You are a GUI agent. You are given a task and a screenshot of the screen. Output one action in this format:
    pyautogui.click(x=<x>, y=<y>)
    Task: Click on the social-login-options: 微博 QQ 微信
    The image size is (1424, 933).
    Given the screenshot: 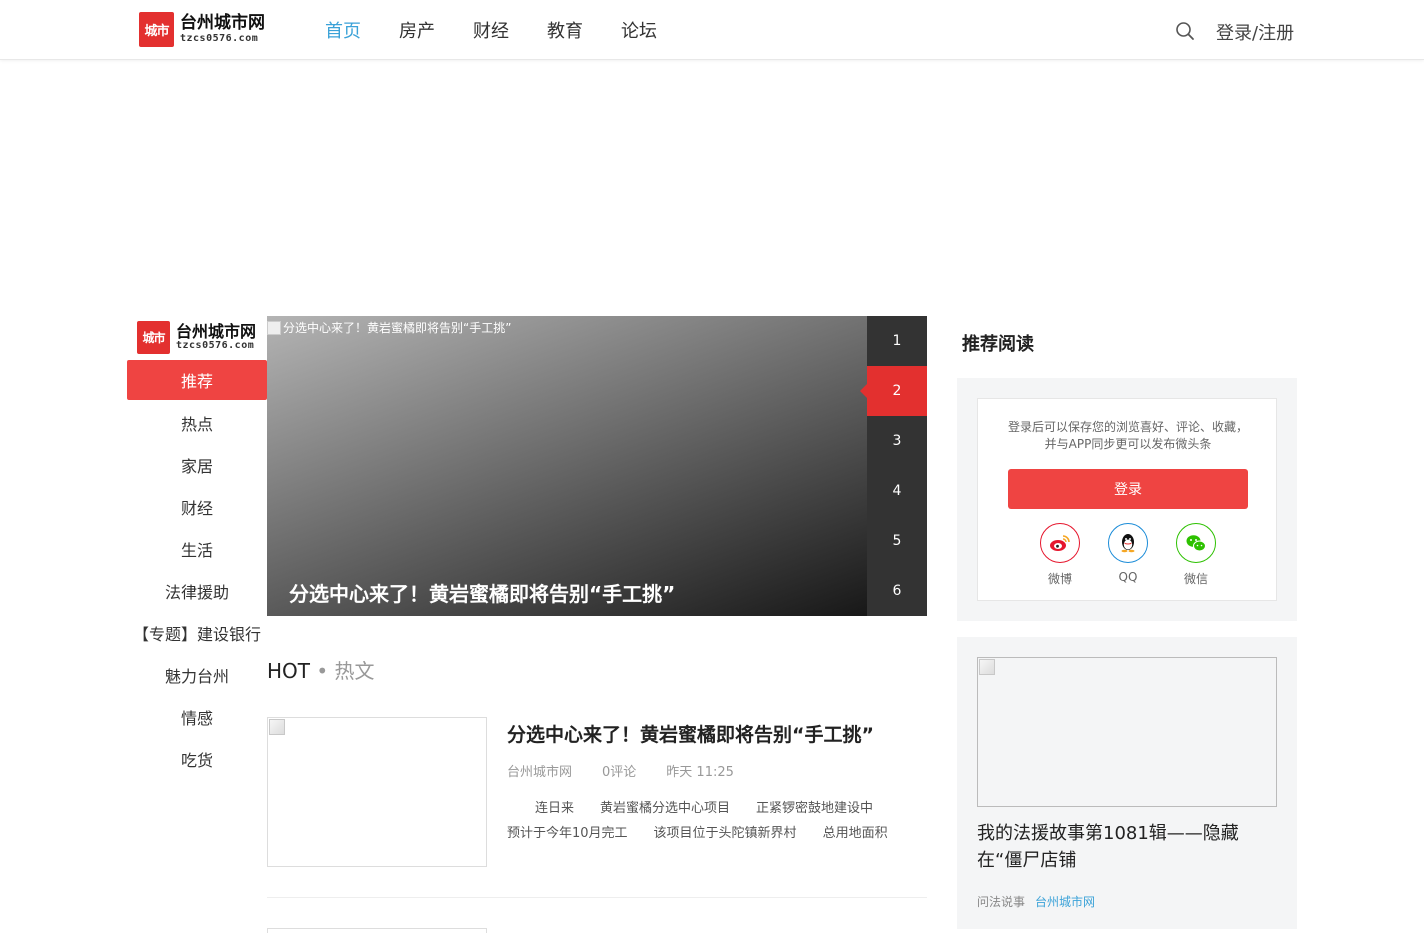 What is the action you would take?
    pyautogui.click(x=1128, y=555)
    